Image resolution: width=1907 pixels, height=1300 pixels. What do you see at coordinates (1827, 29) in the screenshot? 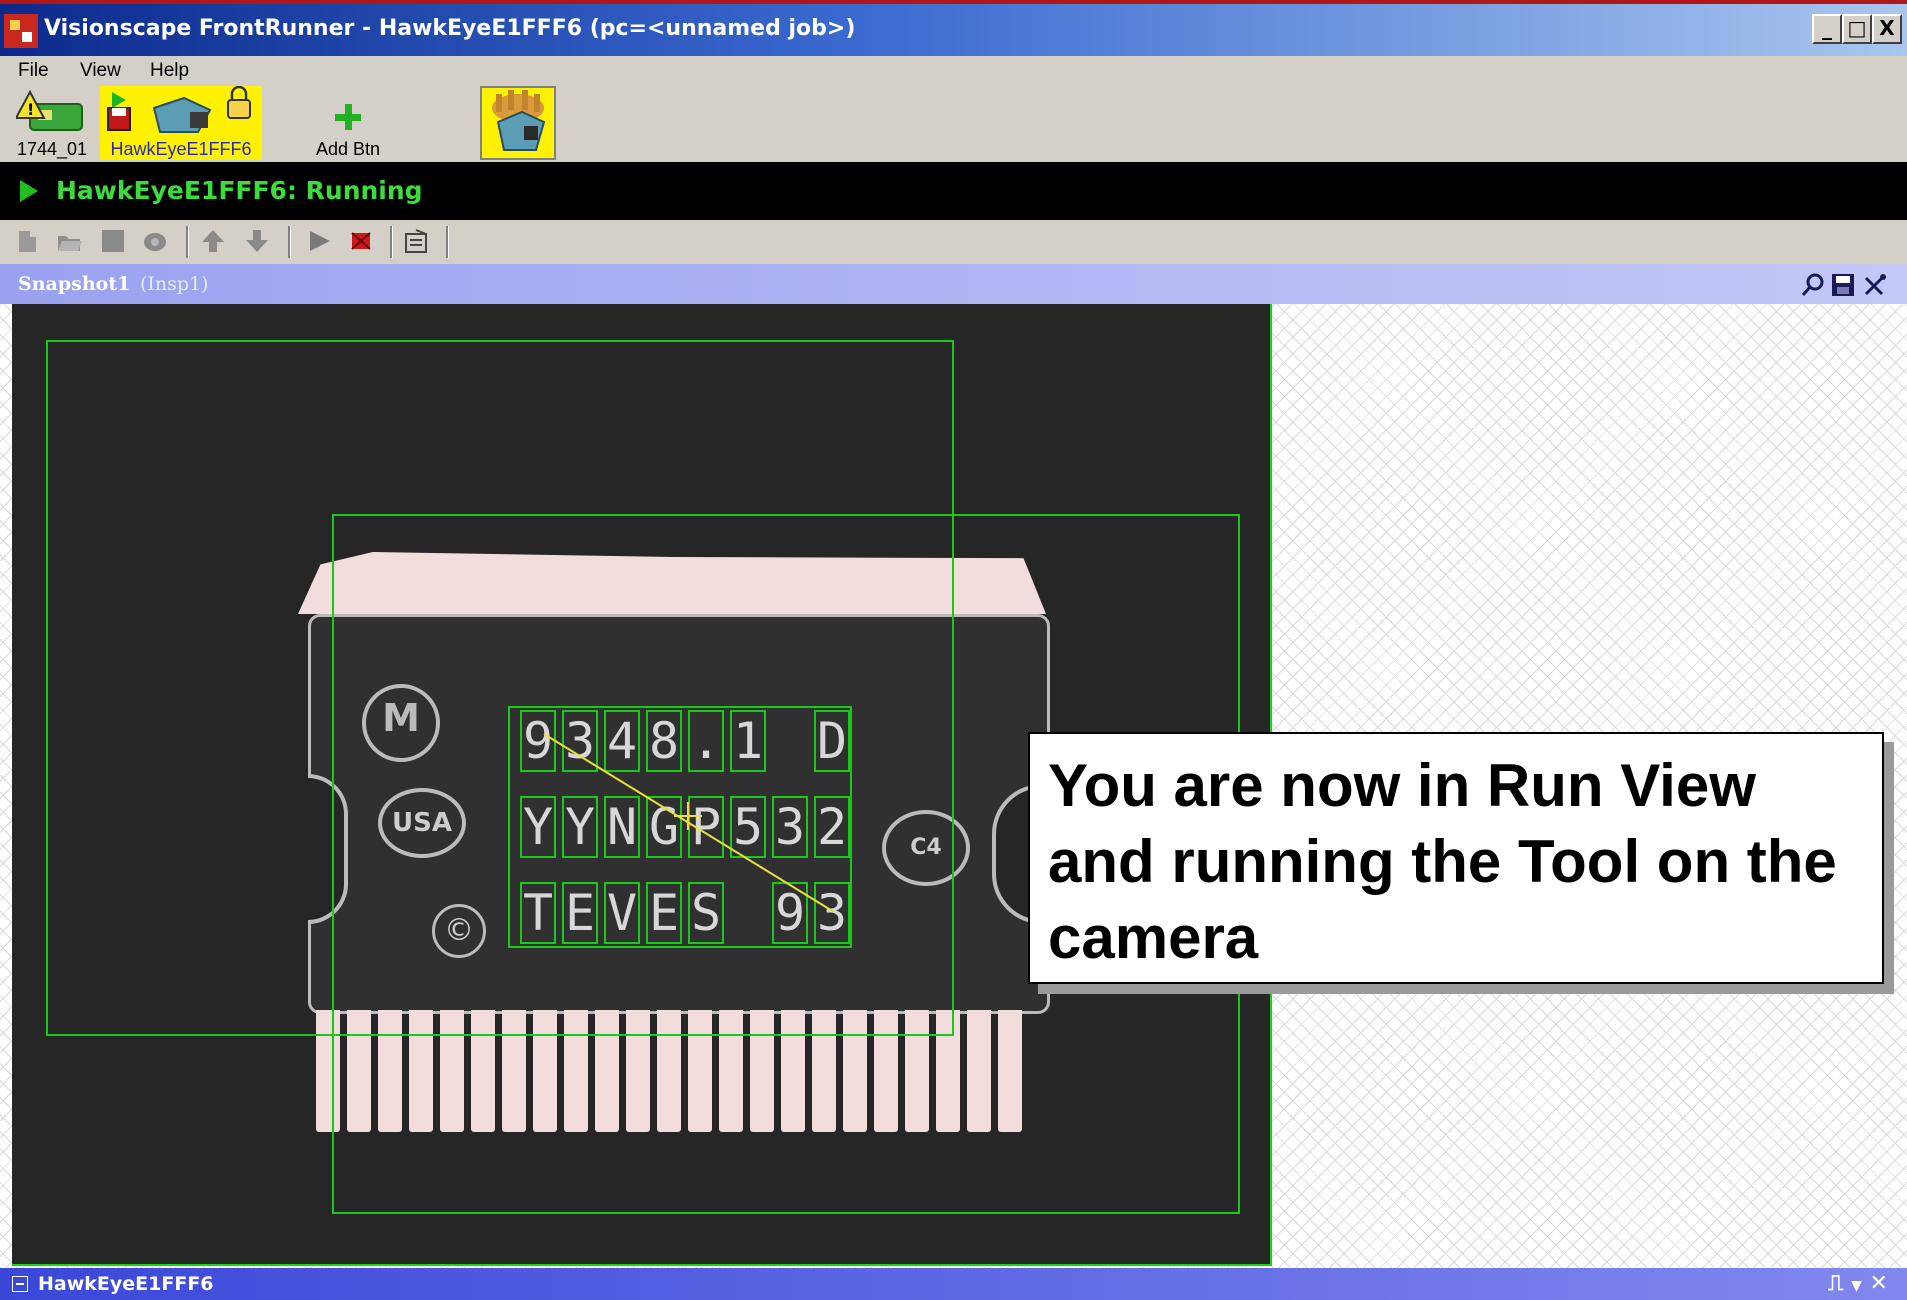
I see `minimize-button: _` at bounding box center [1827, 29].